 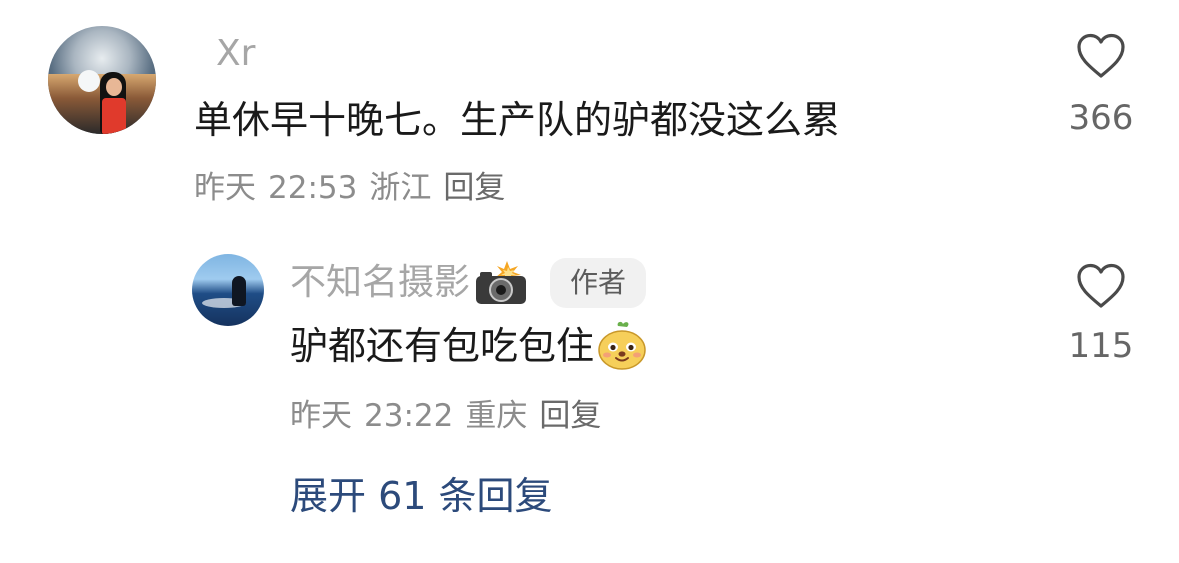 I want to click on avatar-orb, so click(x=89, y=81).